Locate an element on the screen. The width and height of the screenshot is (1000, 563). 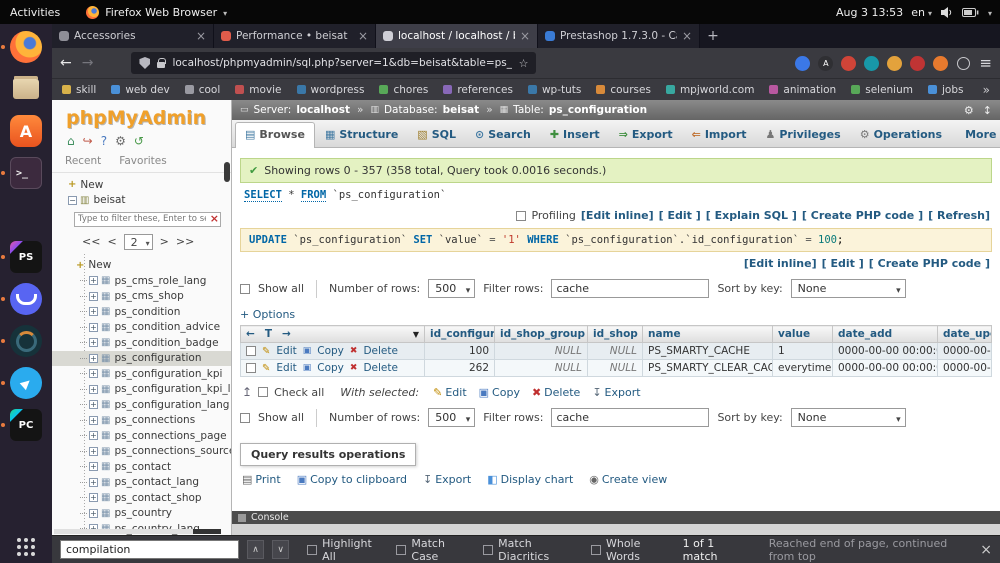
bookmark-item: skill is located at coordinates (79, 90).